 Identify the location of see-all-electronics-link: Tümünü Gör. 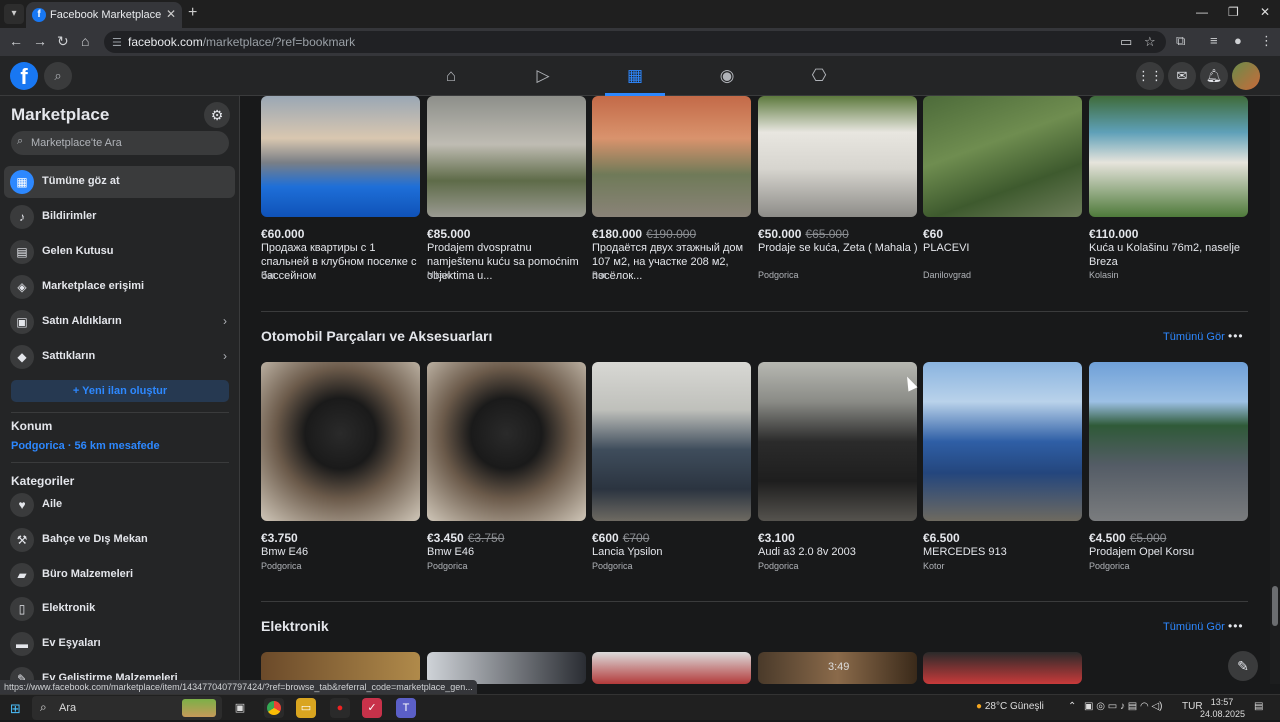
(1194, 627).